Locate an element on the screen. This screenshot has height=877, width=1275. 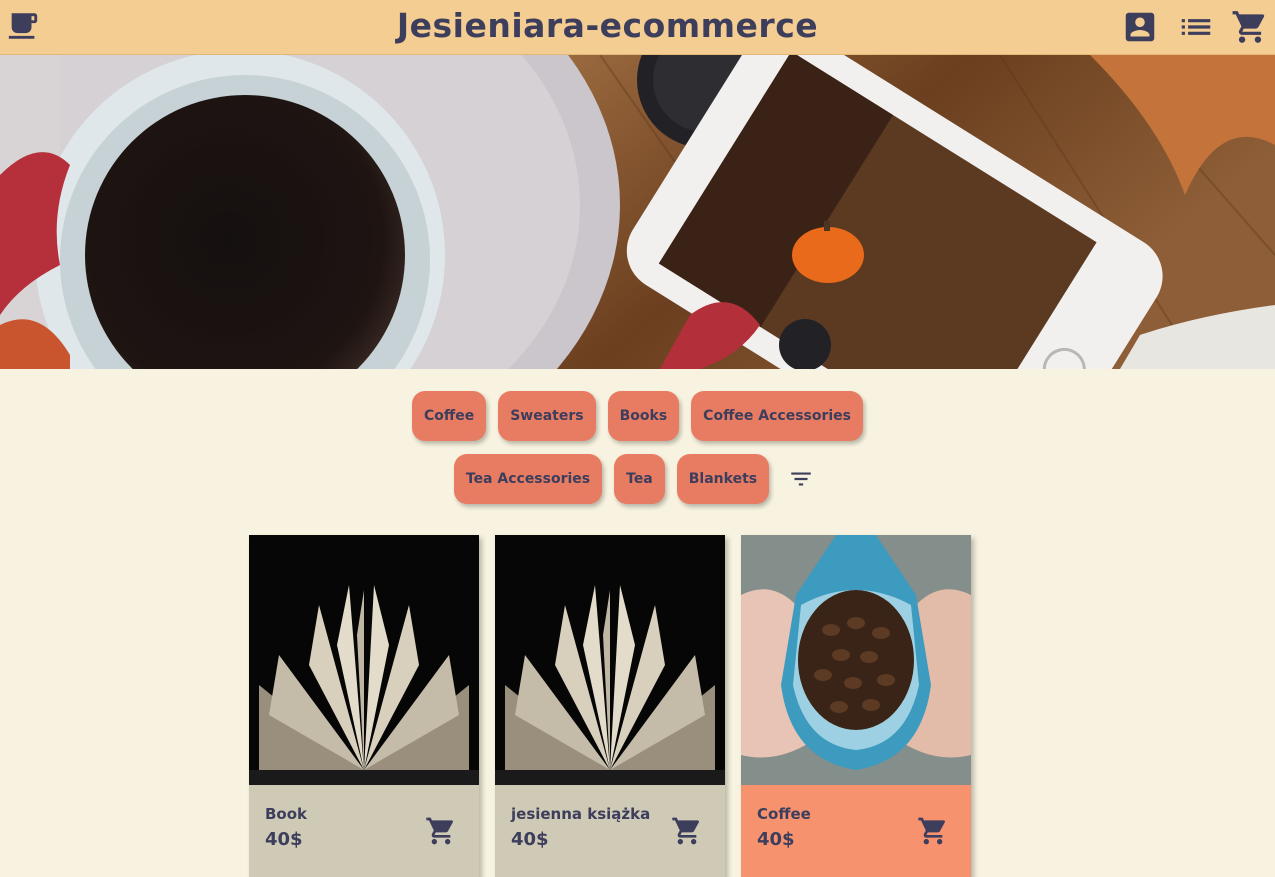
category-row-1: Coffee Sweaters Books Coffee Accessories is located at coordinates (637, 416).